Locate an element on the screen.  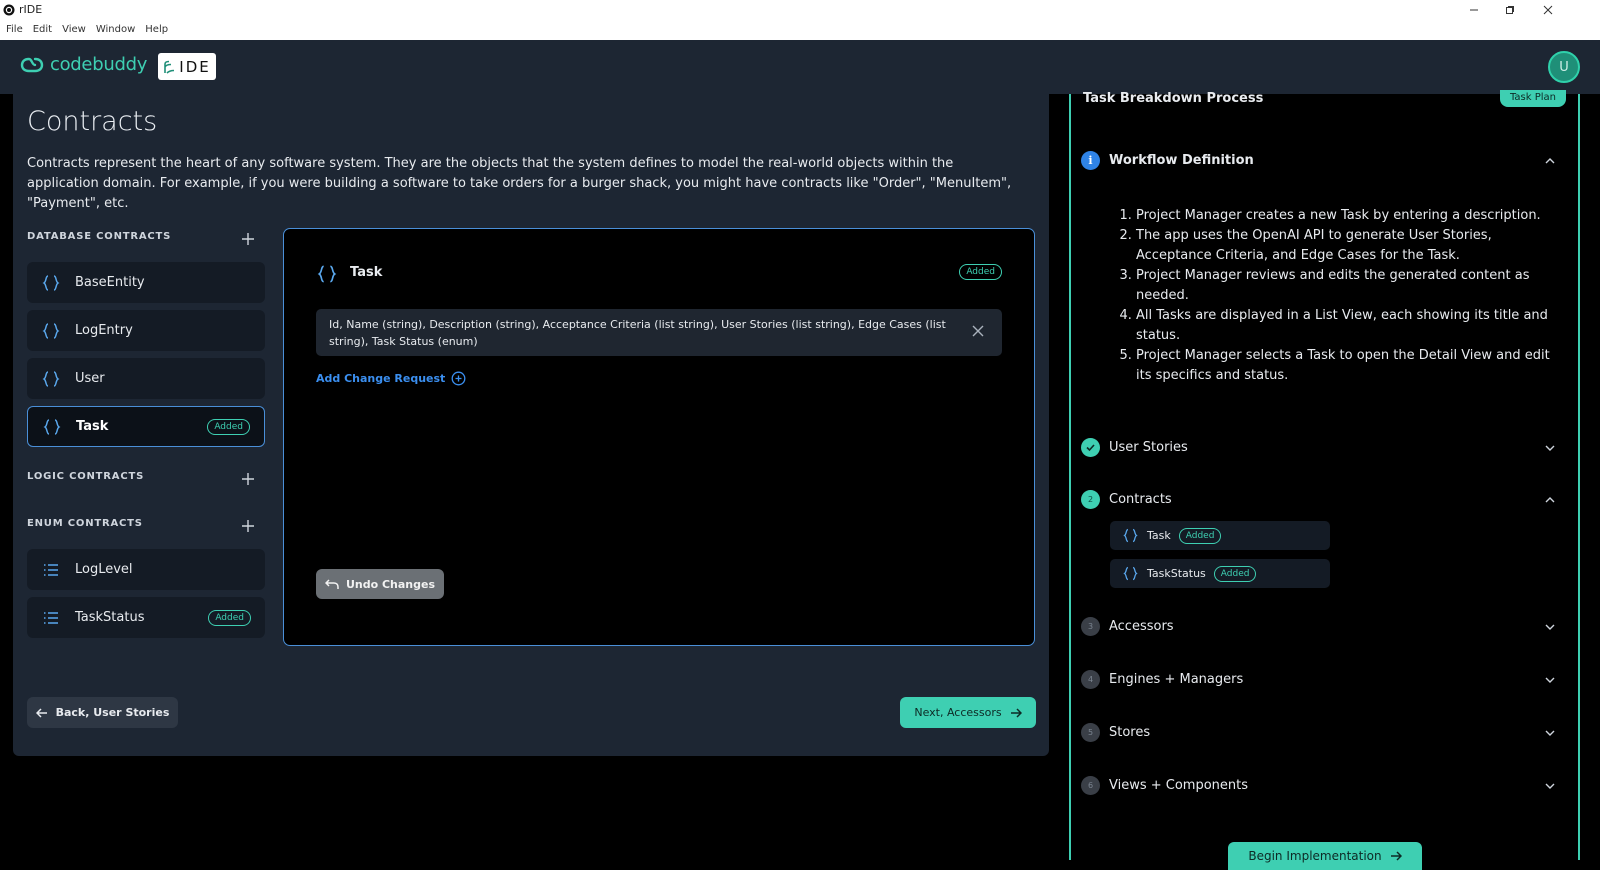
step-label: Contracts is located at coordinates (1140, 499).